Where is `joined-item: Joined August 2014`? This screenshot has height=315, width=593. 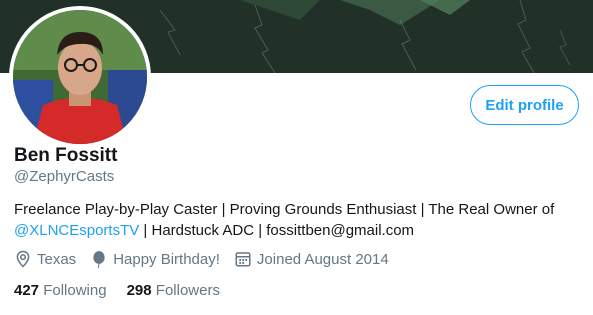 joined-item: Joined August 2014 is located at coordinates (311, 259).